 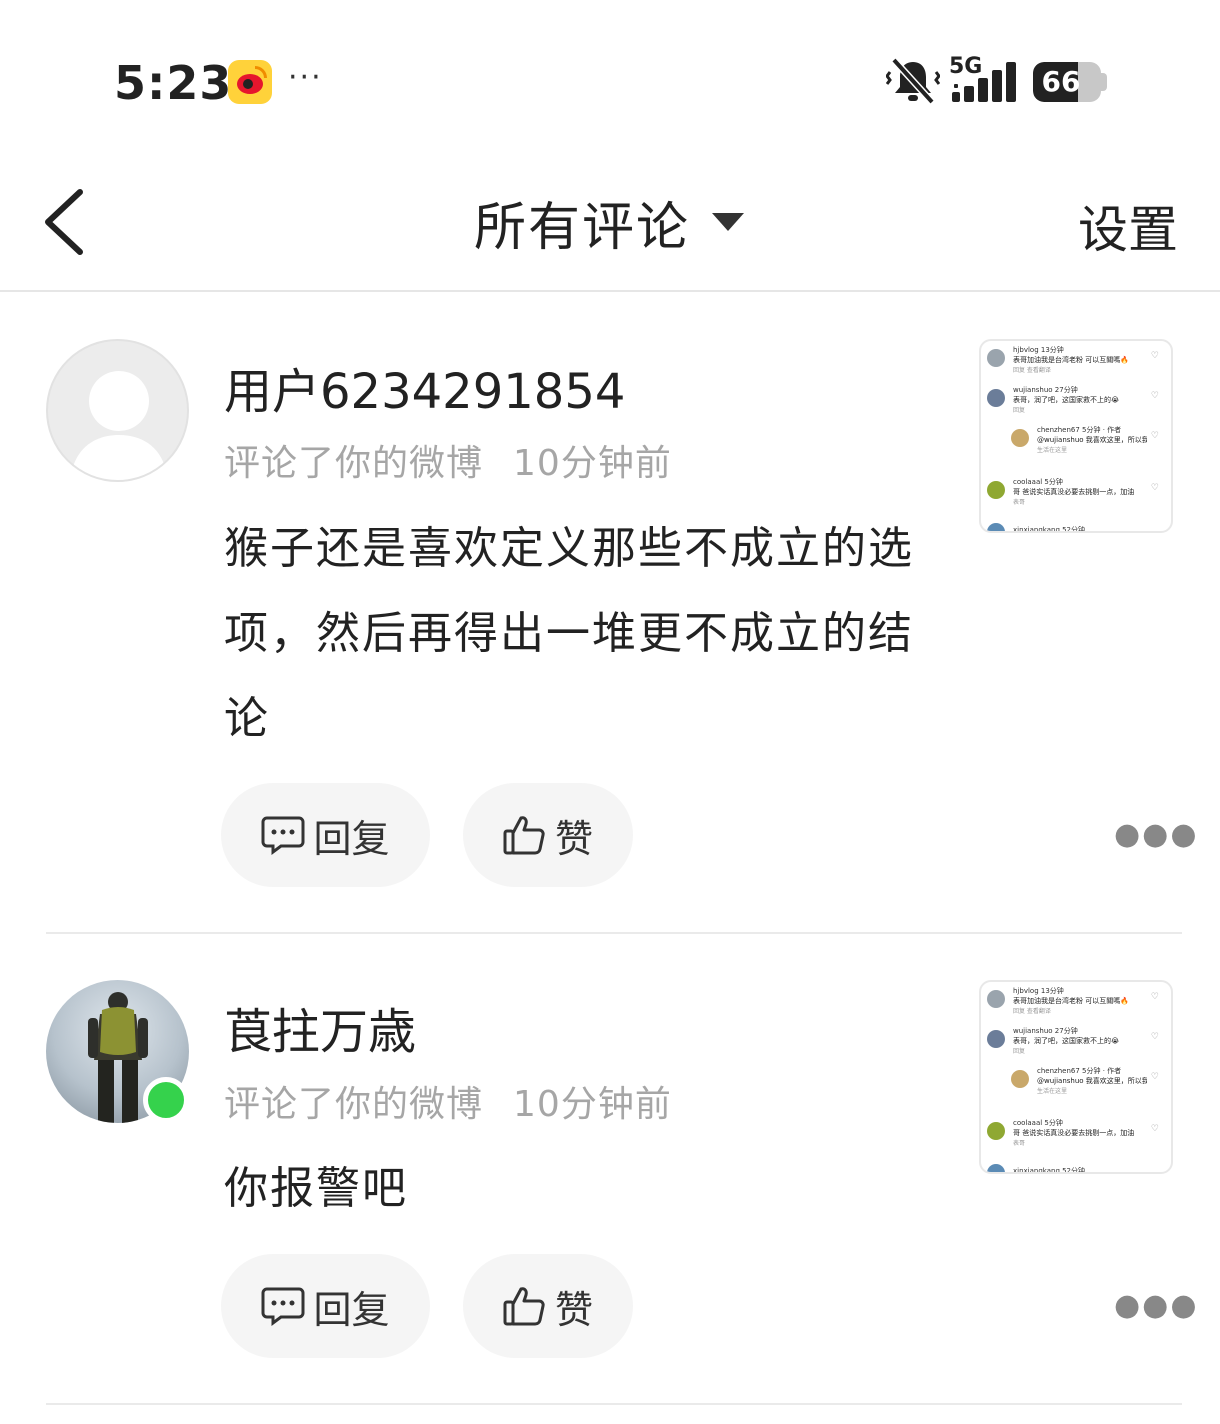 I want to click on nav-bar: 所有评论 设置, so click(x=610, y=226).